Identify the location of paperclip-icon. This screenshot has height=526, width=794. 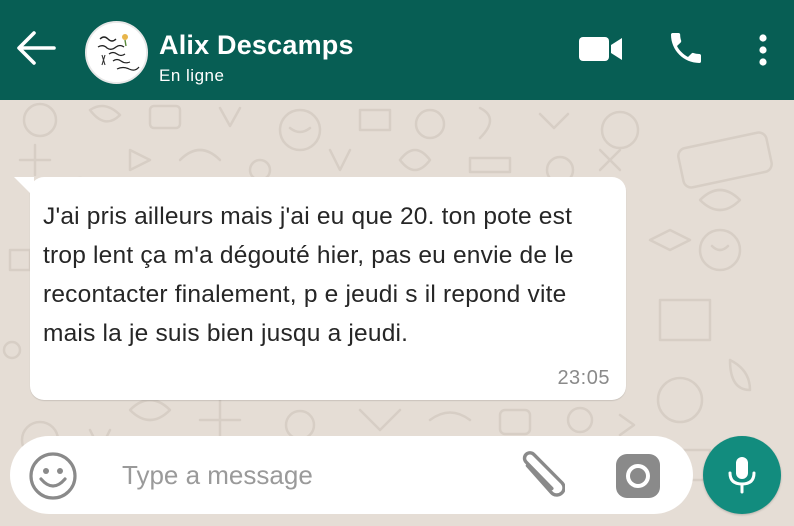
(544, 474).